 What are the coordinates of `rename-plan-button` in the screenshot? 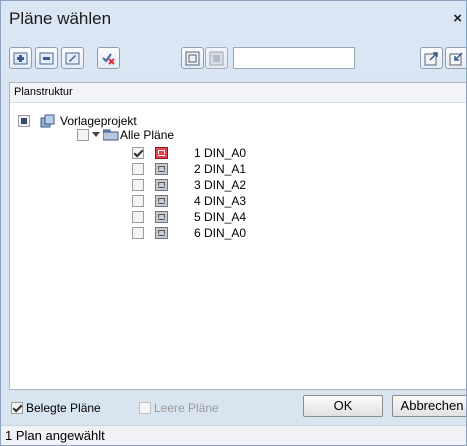 It's located at (72, 58).